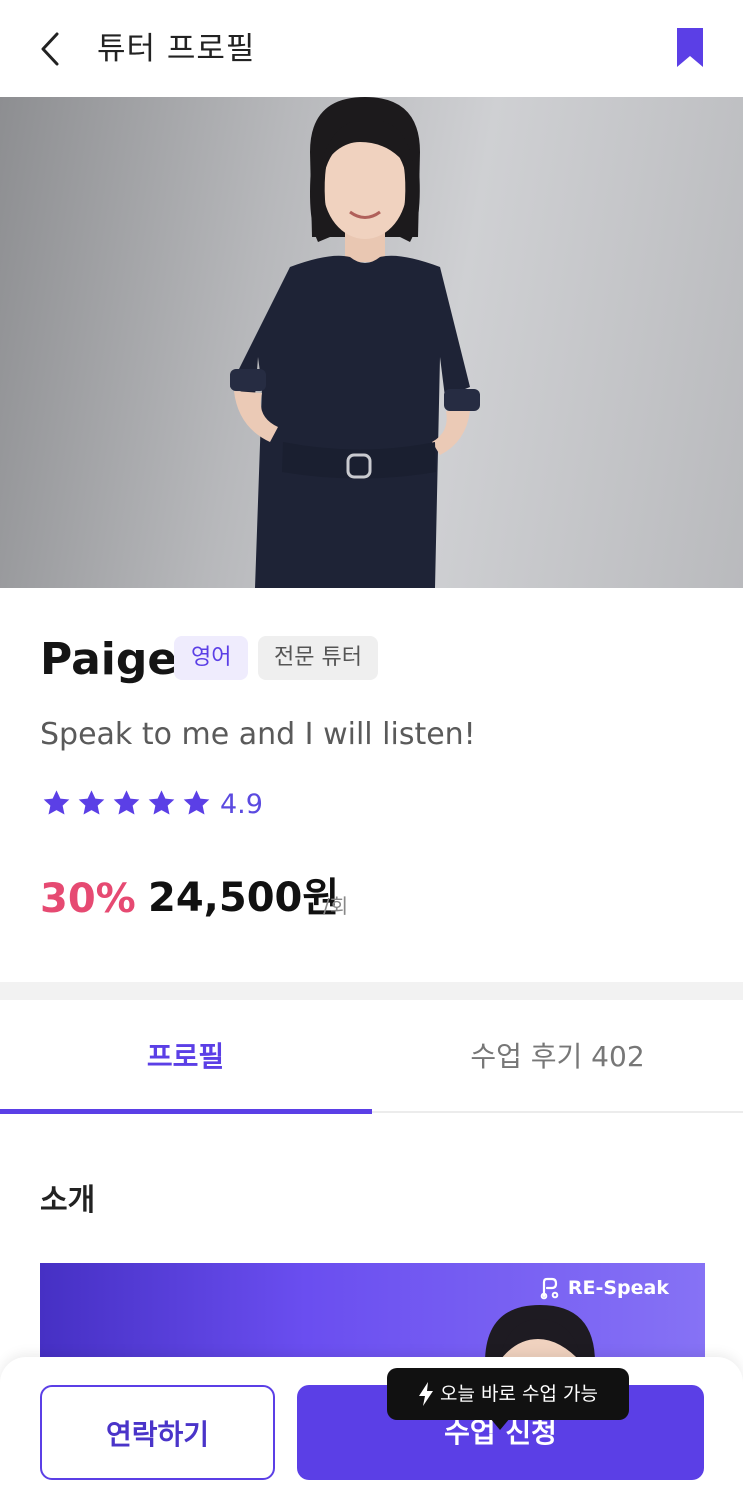 This screenshot has height=1509, width=743. Describe the element at coordinates (371, 991) in the screenshot. I see `section-divider` at that location.